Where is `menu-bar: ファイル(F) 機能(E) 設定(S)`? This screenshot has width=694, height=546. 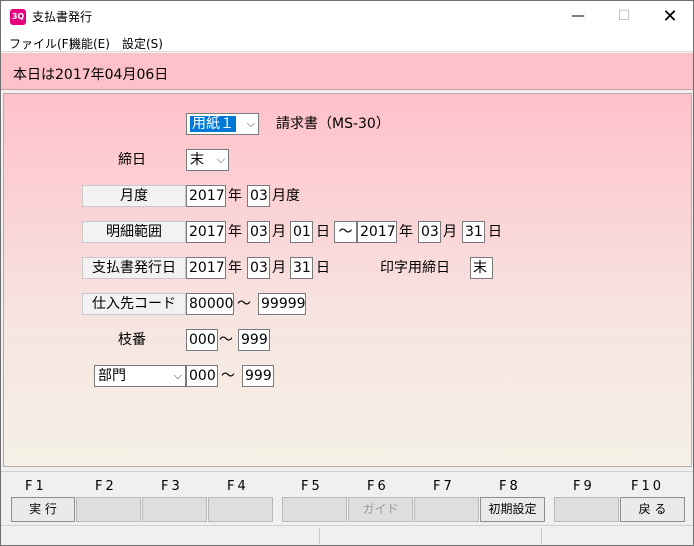
menu-bar: ファイル(F) 機能(E) 設定(S) is located at coordinates (347, 42).